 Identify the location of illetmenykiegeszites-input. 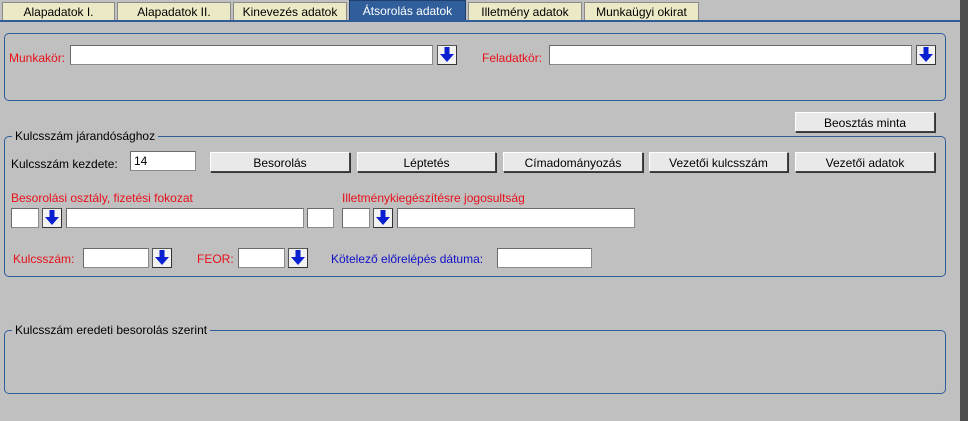
(356, 218).